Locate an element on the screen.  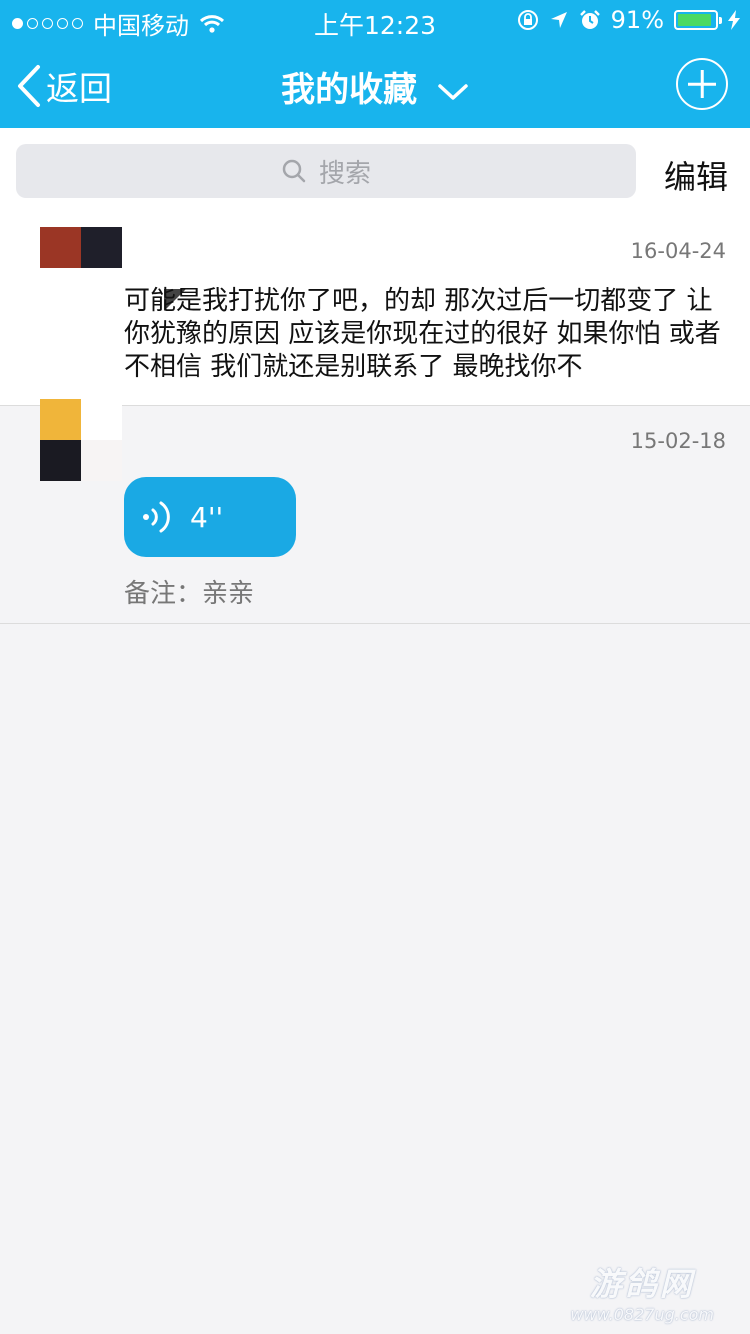
site-watermark: 游鸽网 www.0827ug.com is located at coordinates (642, 1291).